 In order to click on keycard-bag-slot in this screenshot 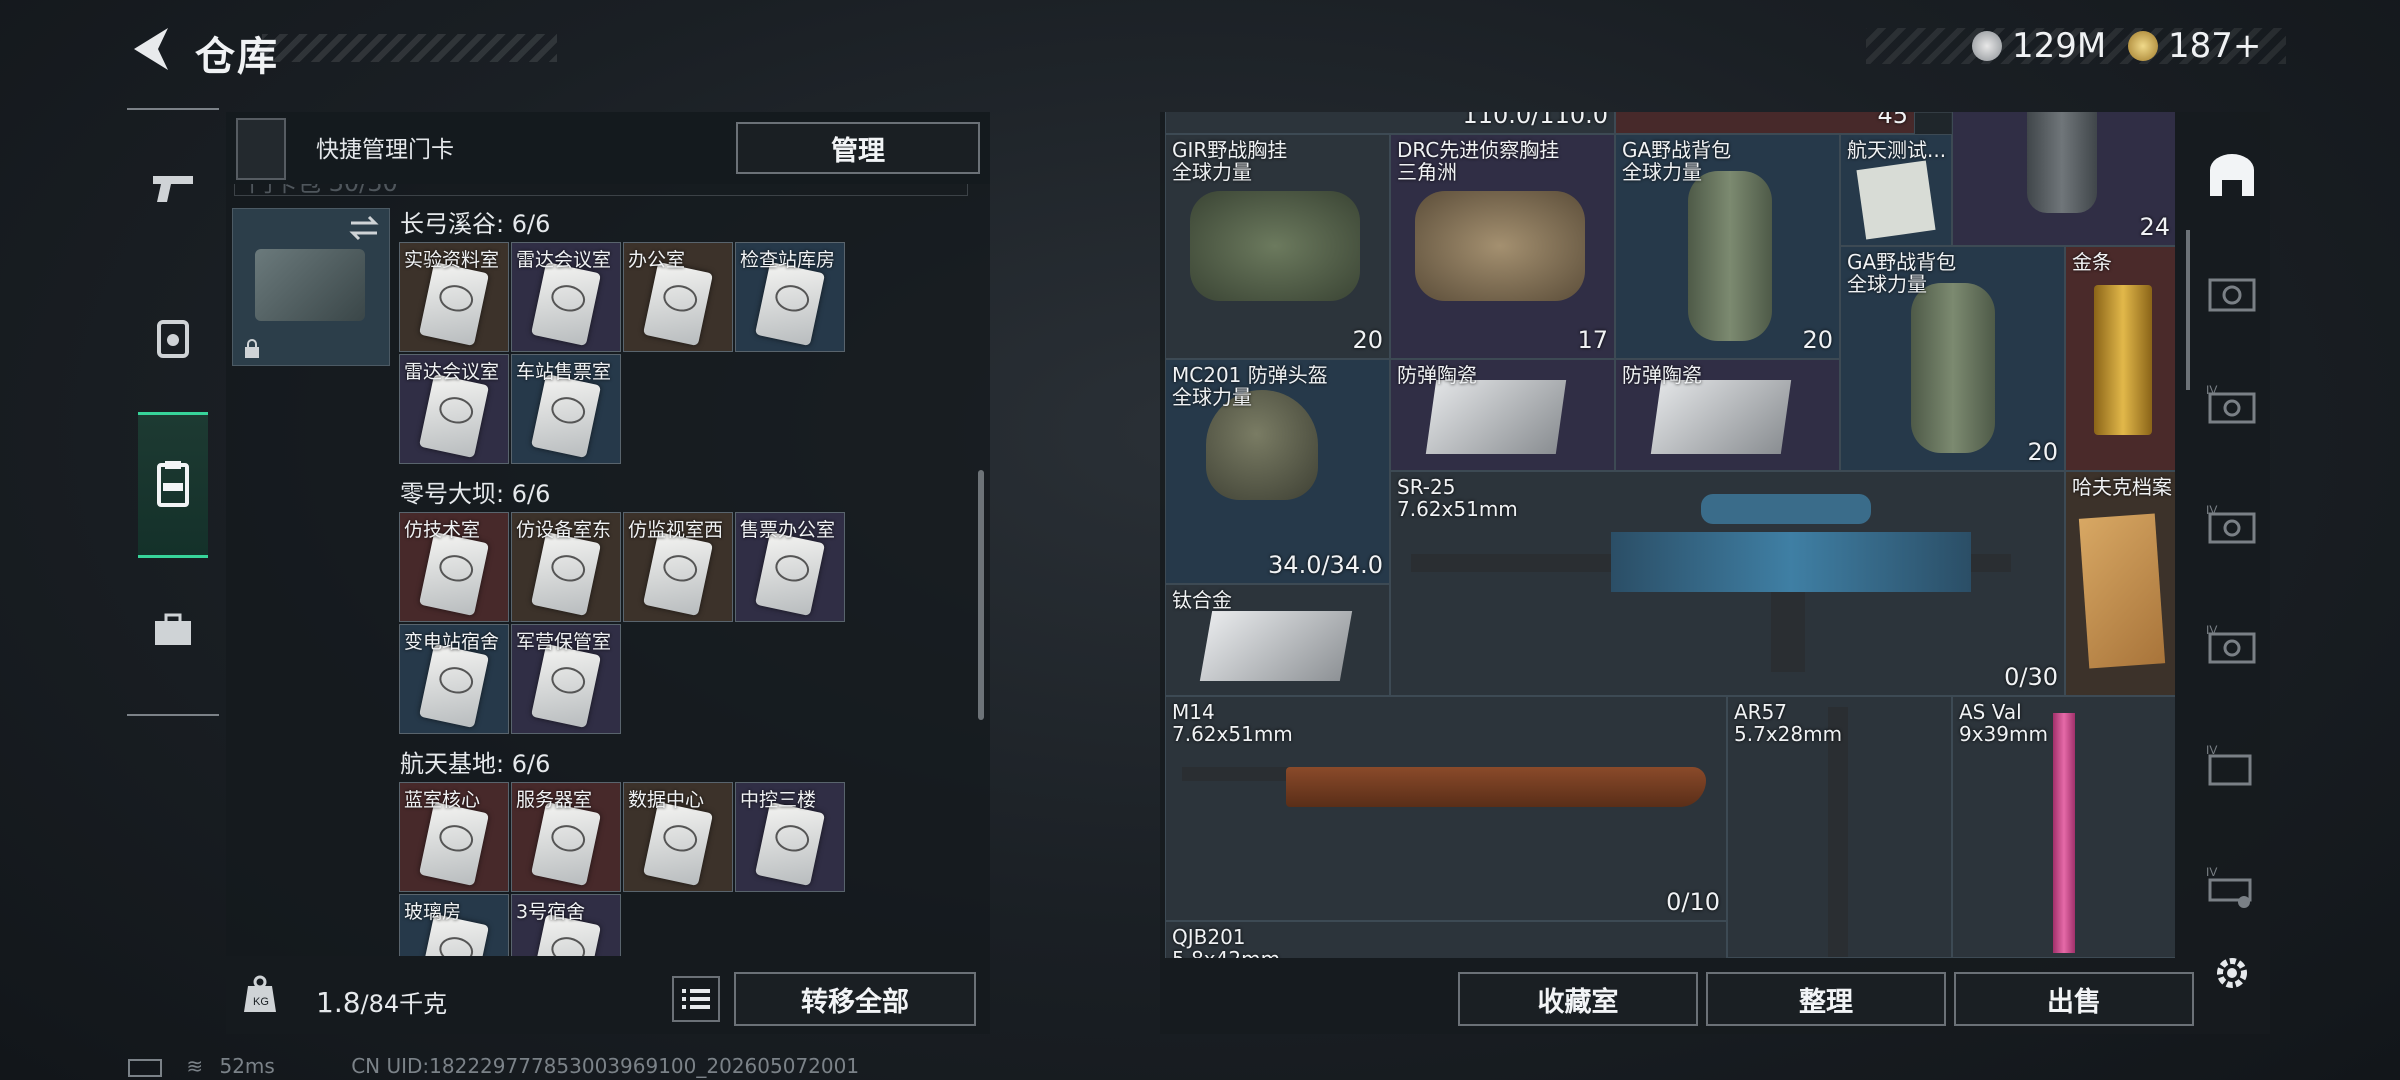, I will do `click(311, 287)`.